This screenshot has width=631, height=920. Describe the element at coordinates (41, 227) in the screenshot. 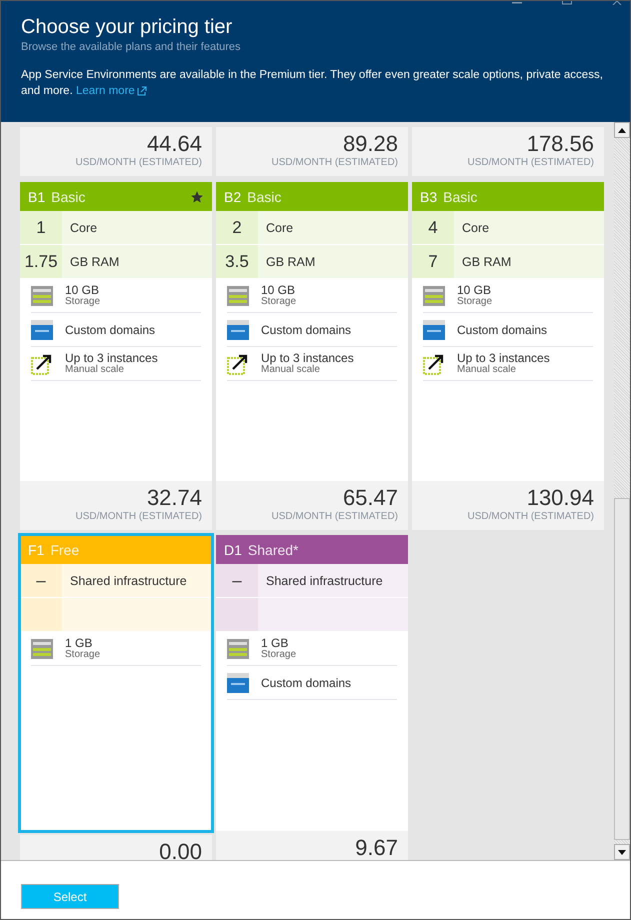

I see `spec-value: 1` at that location.